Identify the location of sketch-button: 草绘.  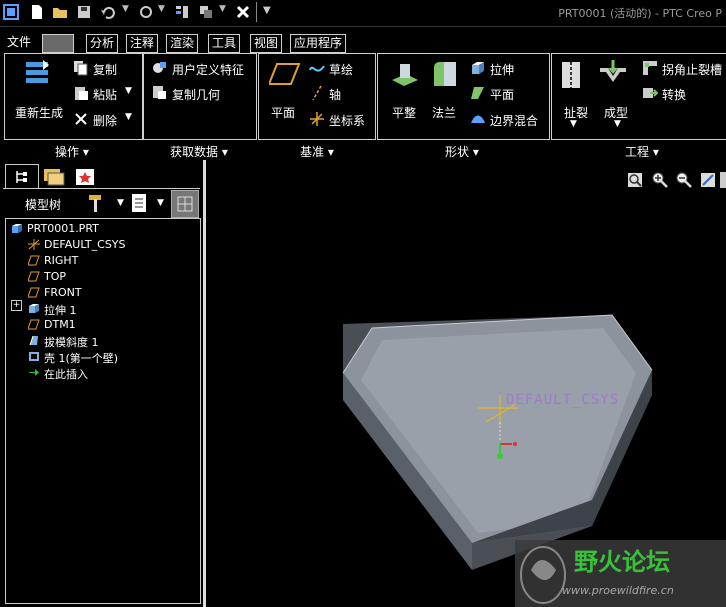
(341, 69).